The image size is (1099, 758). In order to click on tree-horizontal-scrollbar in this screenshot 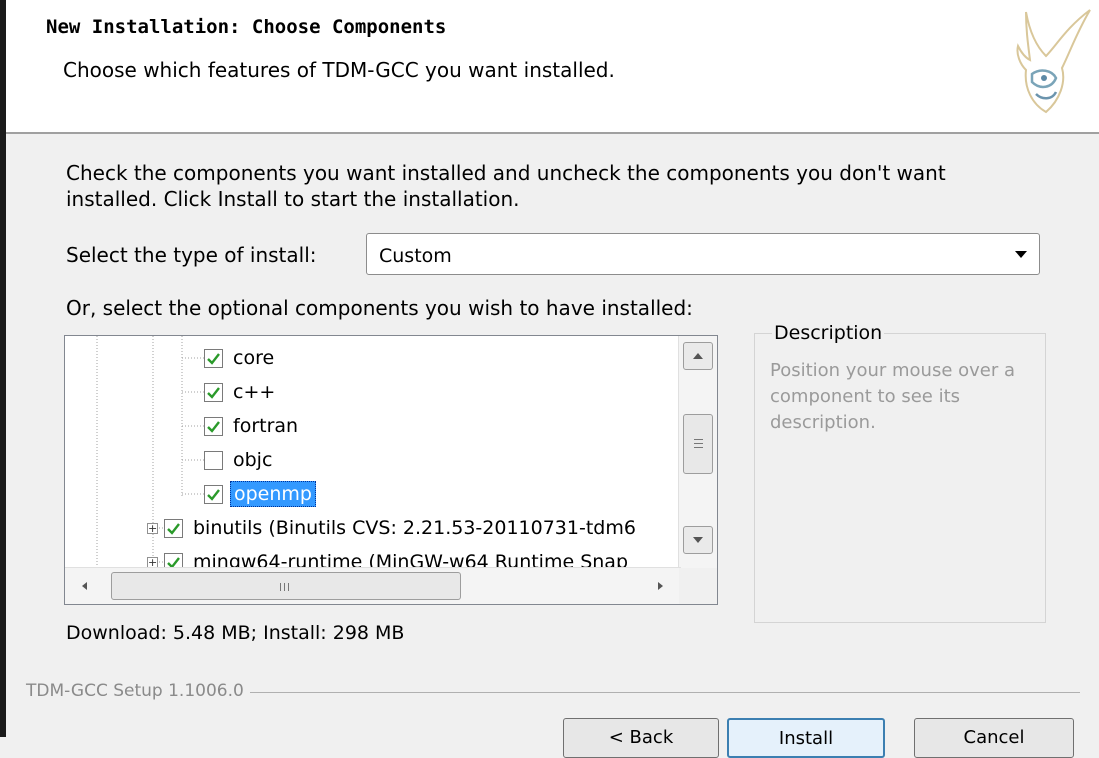, I will do `click(373, 585)`.